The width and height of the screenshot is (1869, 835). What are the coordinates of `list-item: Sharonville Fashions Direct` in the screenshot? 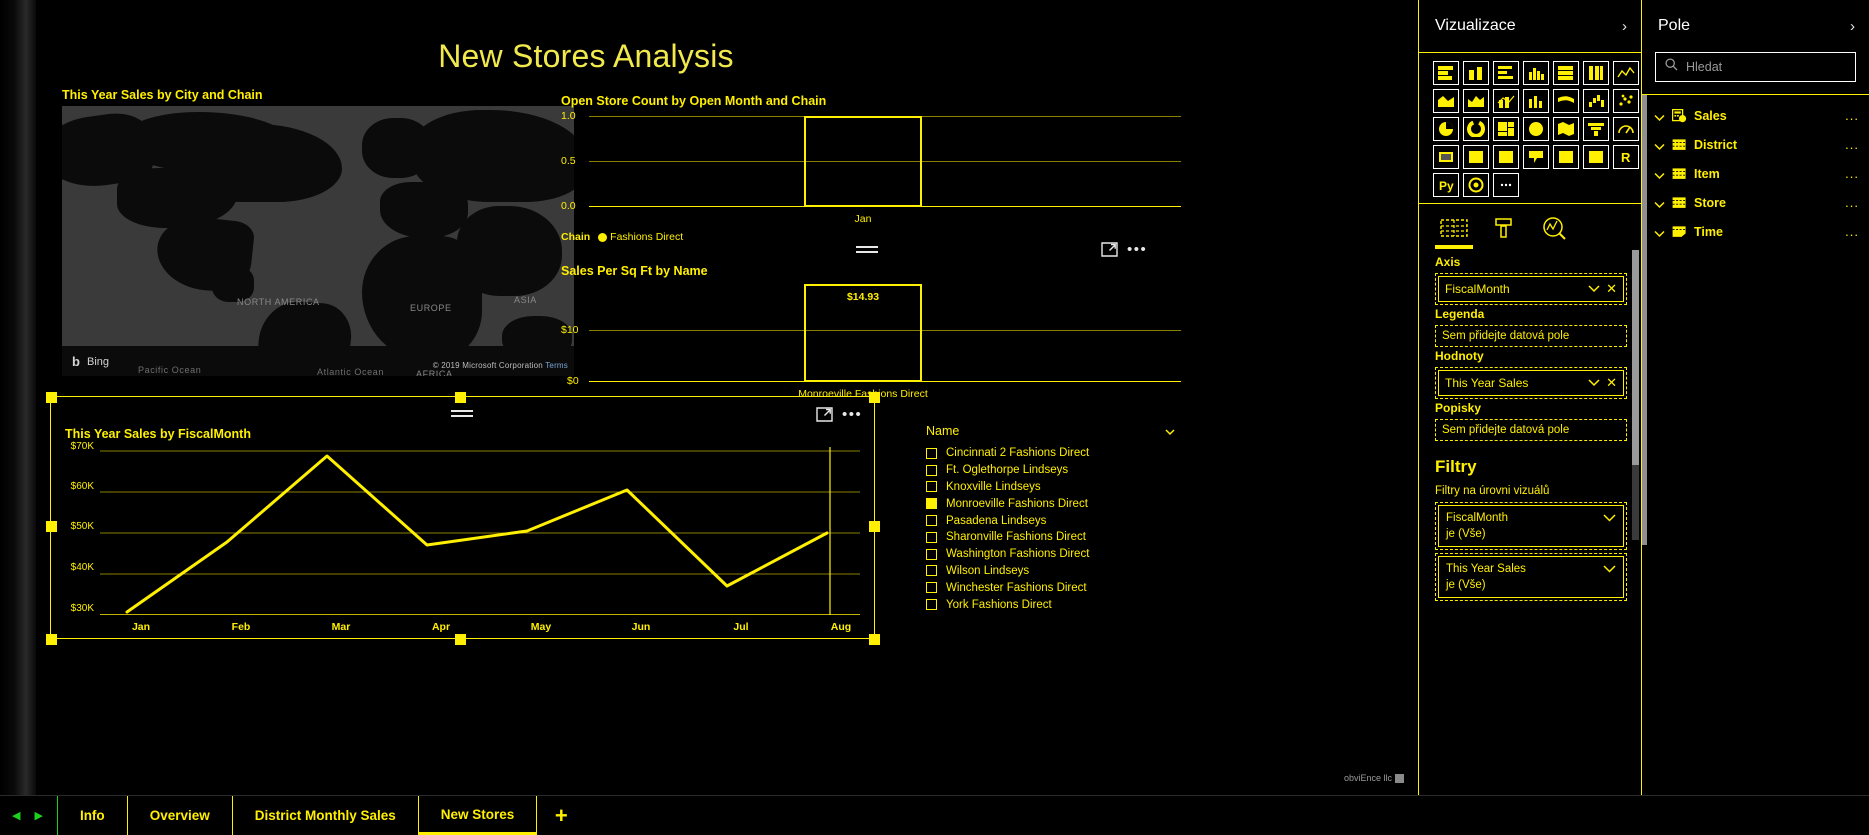 It's located at (1051, 537).